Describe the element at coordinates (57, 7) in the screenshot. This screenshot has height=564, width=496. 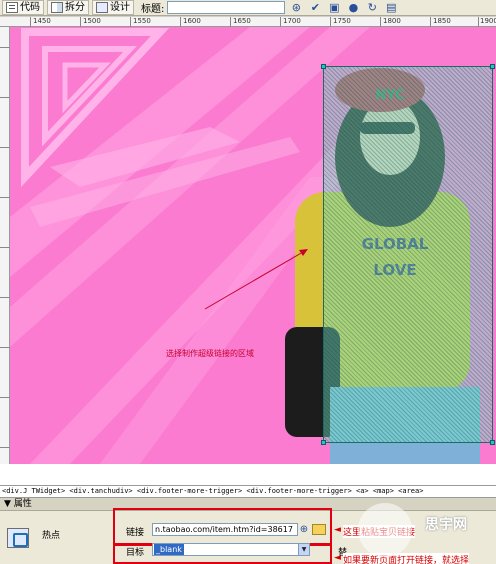
I see `split-icon` at that location.